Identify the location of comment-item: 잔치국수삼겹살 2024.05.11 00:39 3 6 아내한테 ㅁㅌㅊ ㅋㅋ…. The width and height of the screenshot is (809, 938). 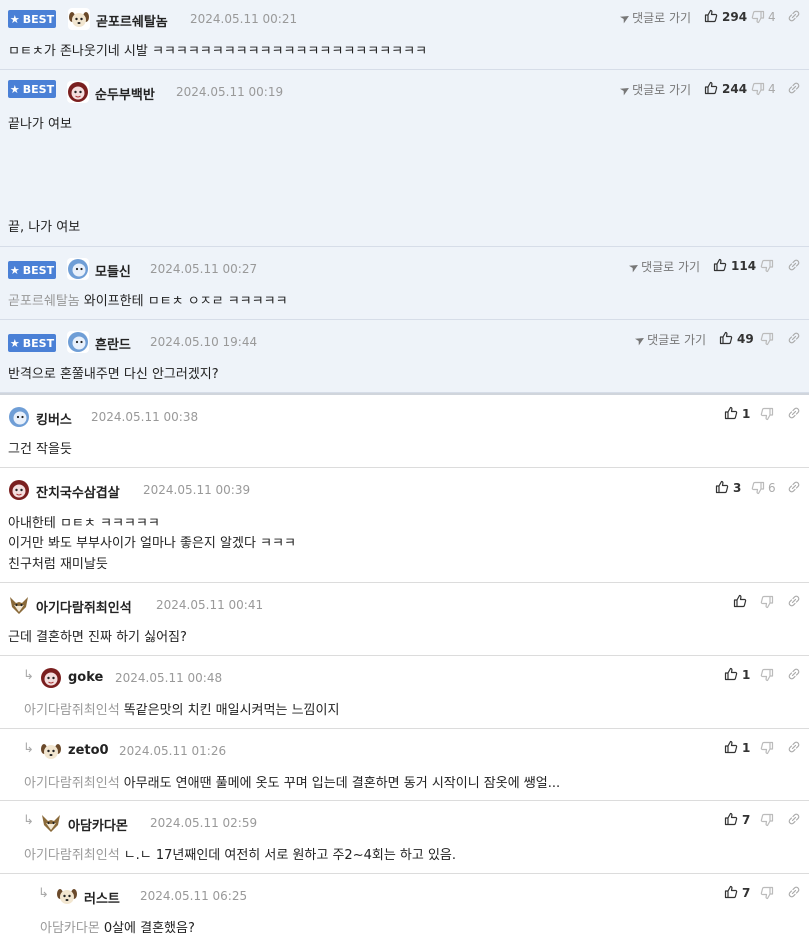
(404, 525).